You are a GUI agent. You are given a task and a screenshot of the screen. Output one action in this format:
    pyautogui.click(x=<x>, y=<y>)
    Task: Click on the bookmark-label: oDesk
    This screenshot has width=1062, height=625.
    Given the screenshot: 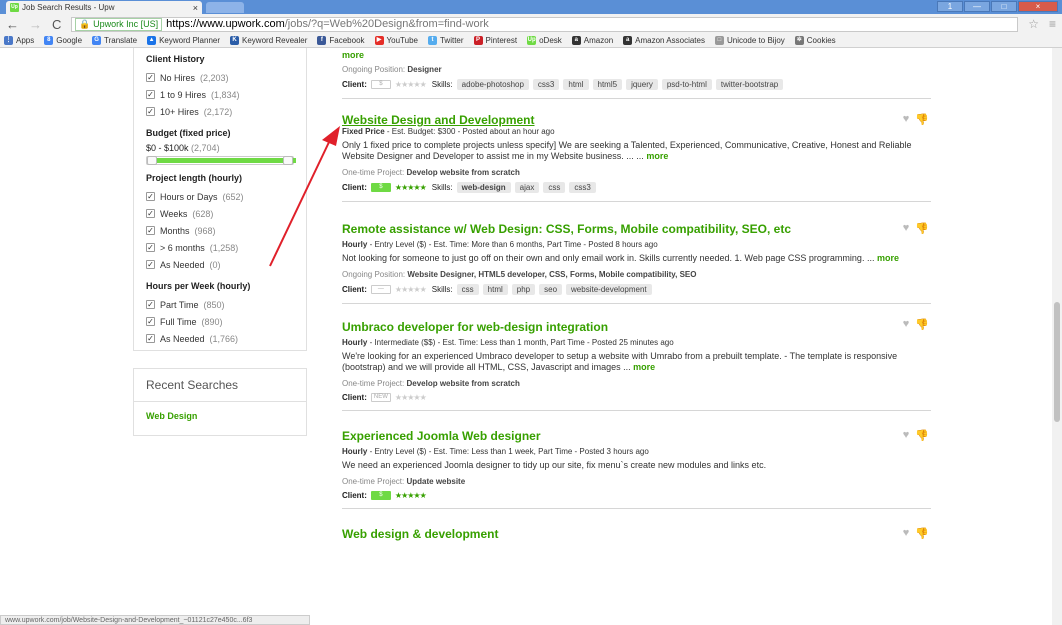 What is the action you would take?
    pyautogui.click(x=550, y=40)
    